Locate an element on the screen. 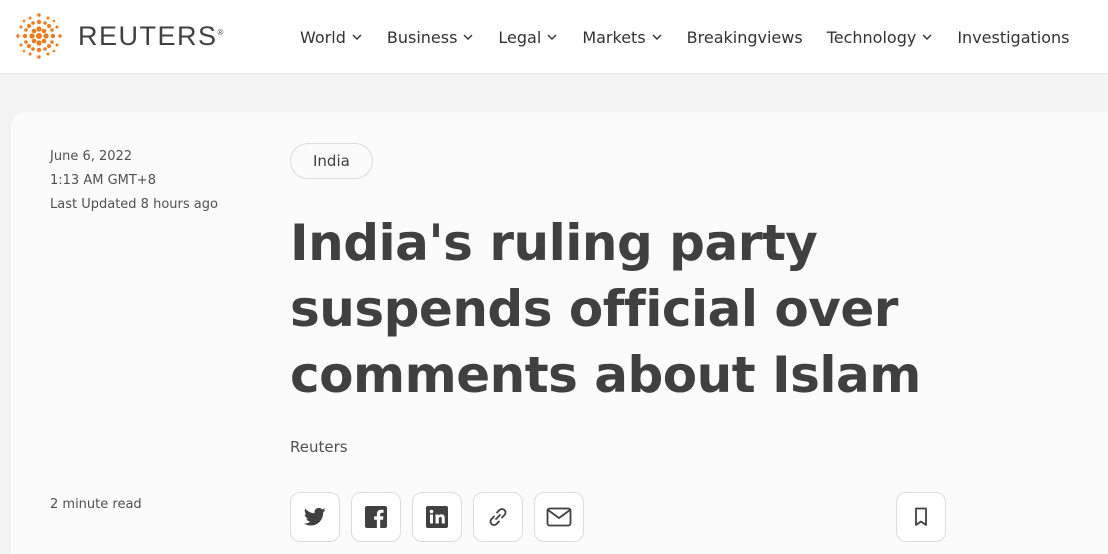 This screenshot has height=554, width=1108. article-author: Reuters is located at coordinates (319, 447).